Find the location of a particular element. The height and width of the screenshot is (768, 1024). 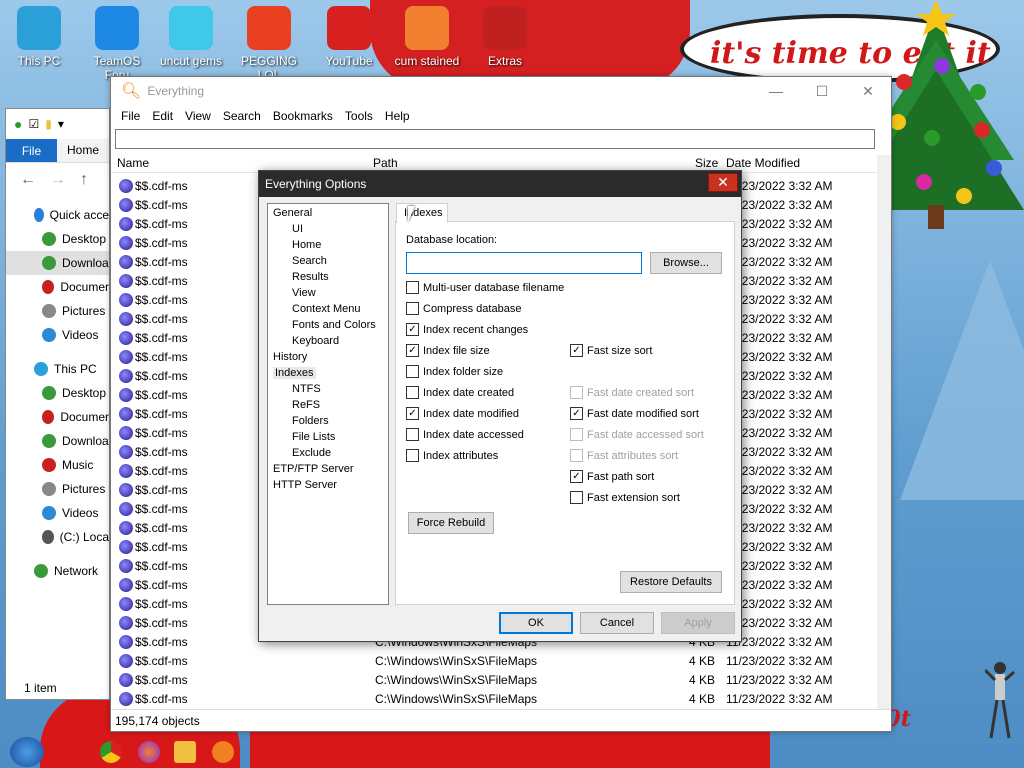

tree-item: Keyboard is located at coordinates (315, 341).